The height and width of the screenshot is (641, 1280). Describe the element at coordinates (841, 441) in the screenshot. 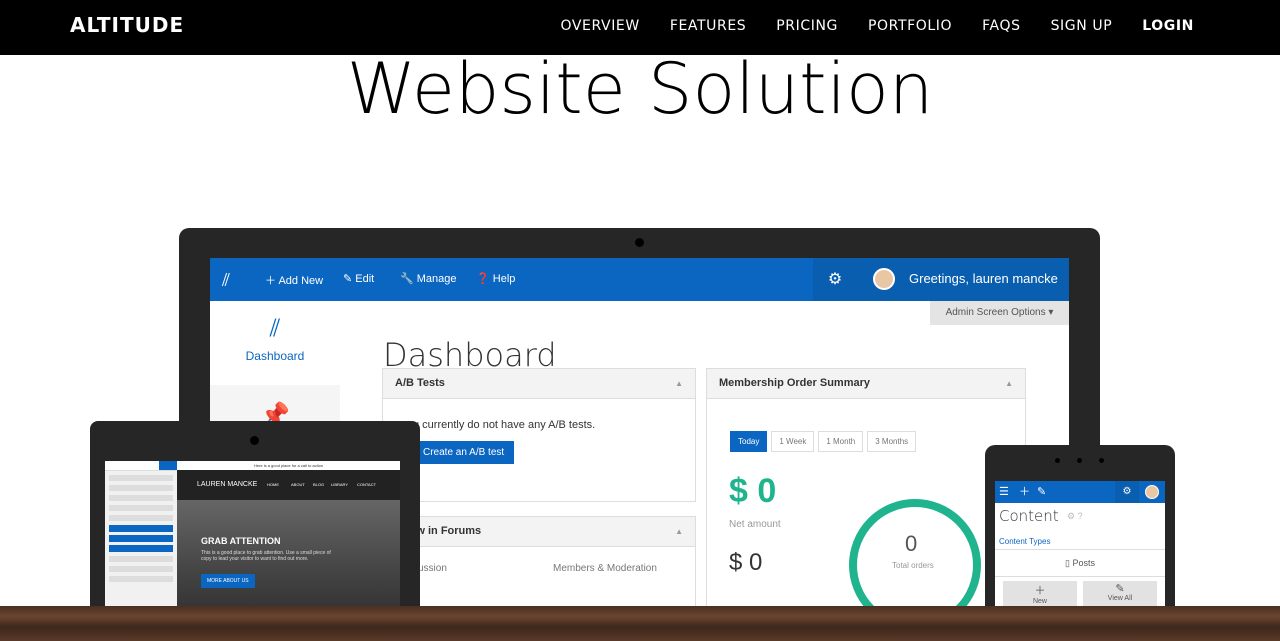

I see `tab-1-month: 1 Month` at that location.